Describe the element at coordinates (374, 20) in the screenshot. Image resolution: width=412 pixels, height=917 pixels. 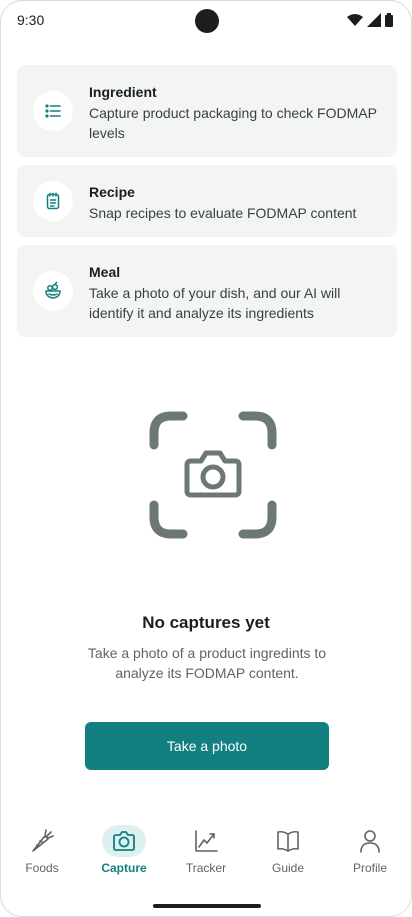
I see `signal-icon` at that location.